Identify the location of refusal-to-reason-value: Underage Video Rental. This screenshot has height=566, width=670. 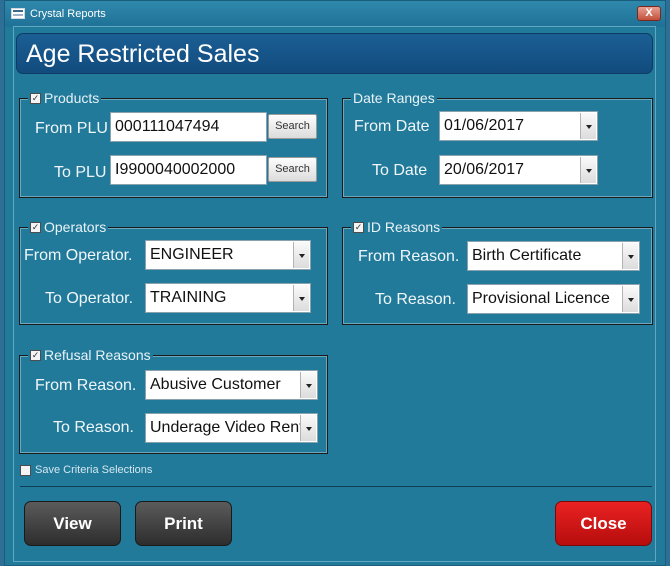
(226, 427).